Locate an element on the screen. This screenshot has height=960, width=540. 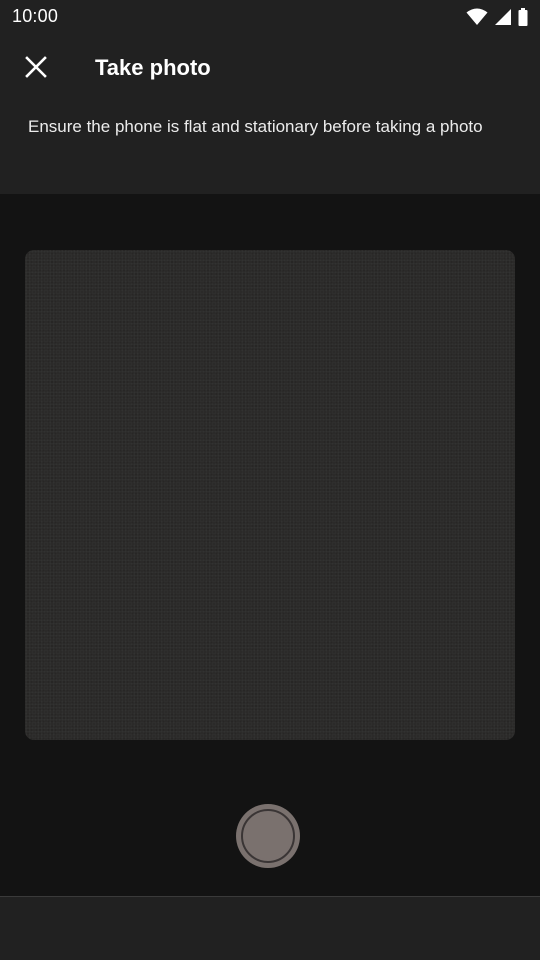
status-bar: 10:00 is located at coordinates (270, 17).